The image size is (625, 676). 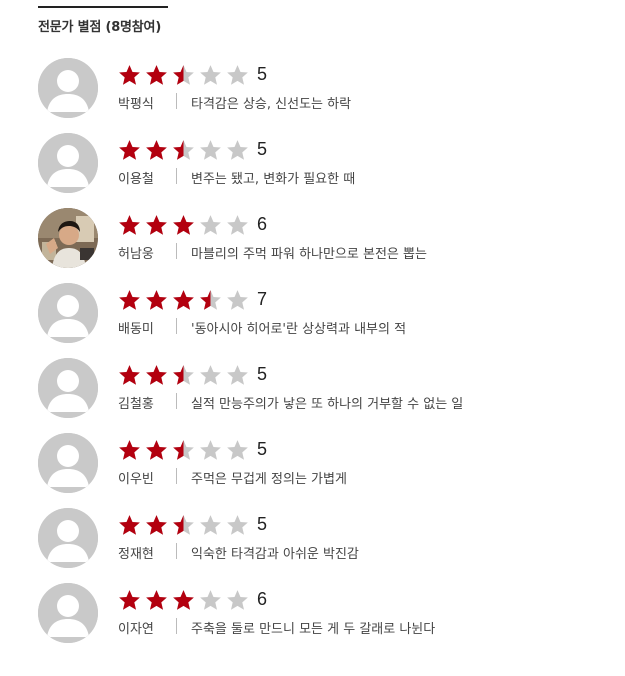 I want to click on reviewer-photo, so click(x=68, y=238).